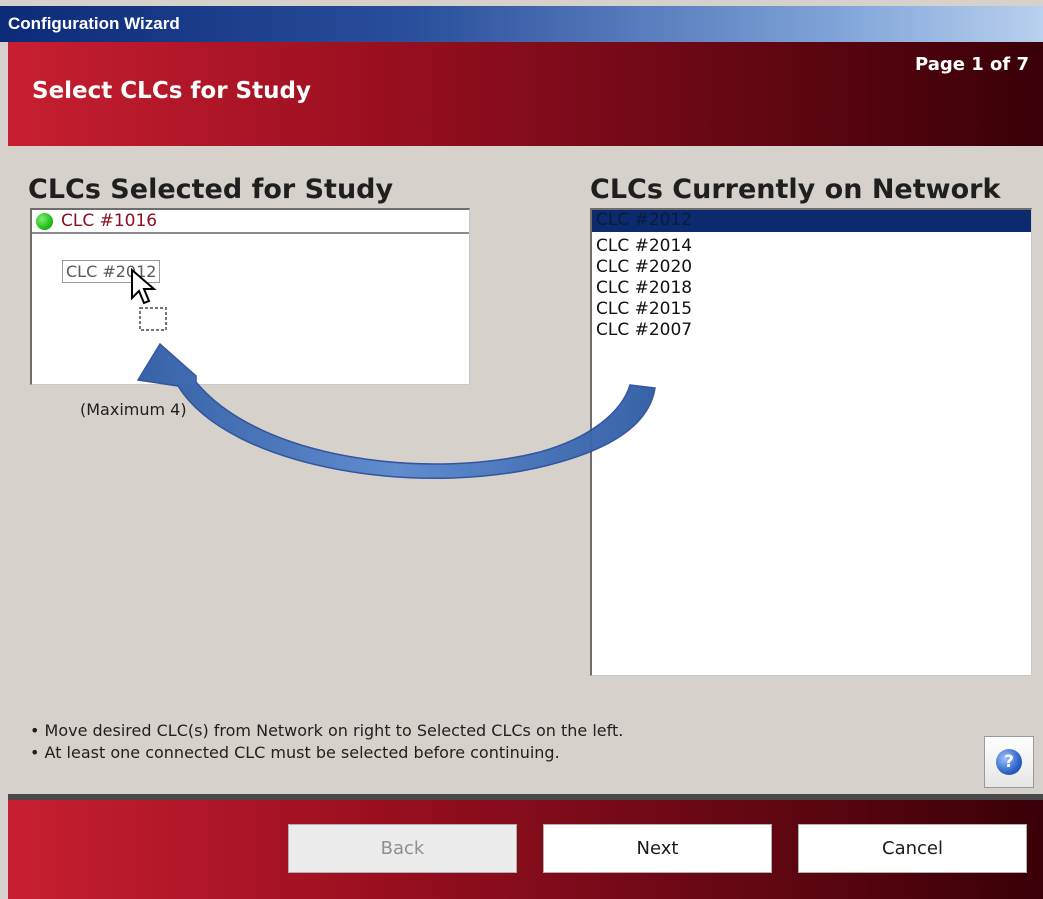  Describe the element at coordinates (250, 296) in the screenshot. I see `selected-clc-list: CLC #1016 CLC #2012` at that location.